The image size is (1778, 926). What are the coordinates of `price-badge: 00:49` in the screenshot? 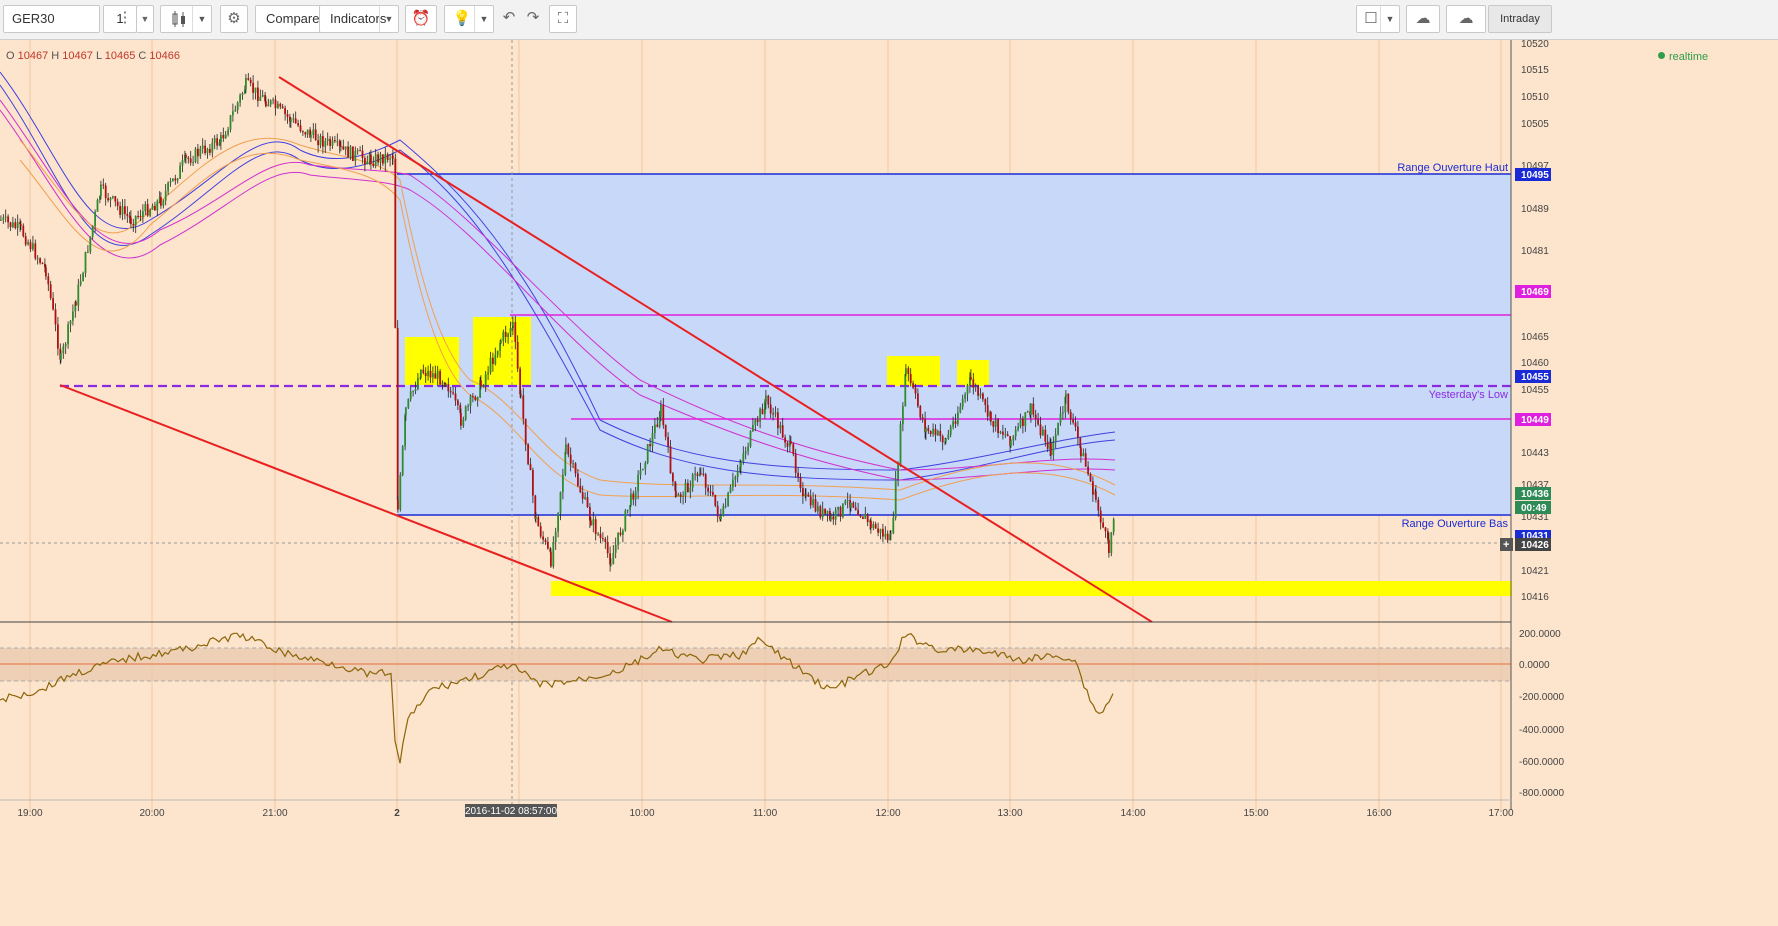 It's located at (1534, 508).